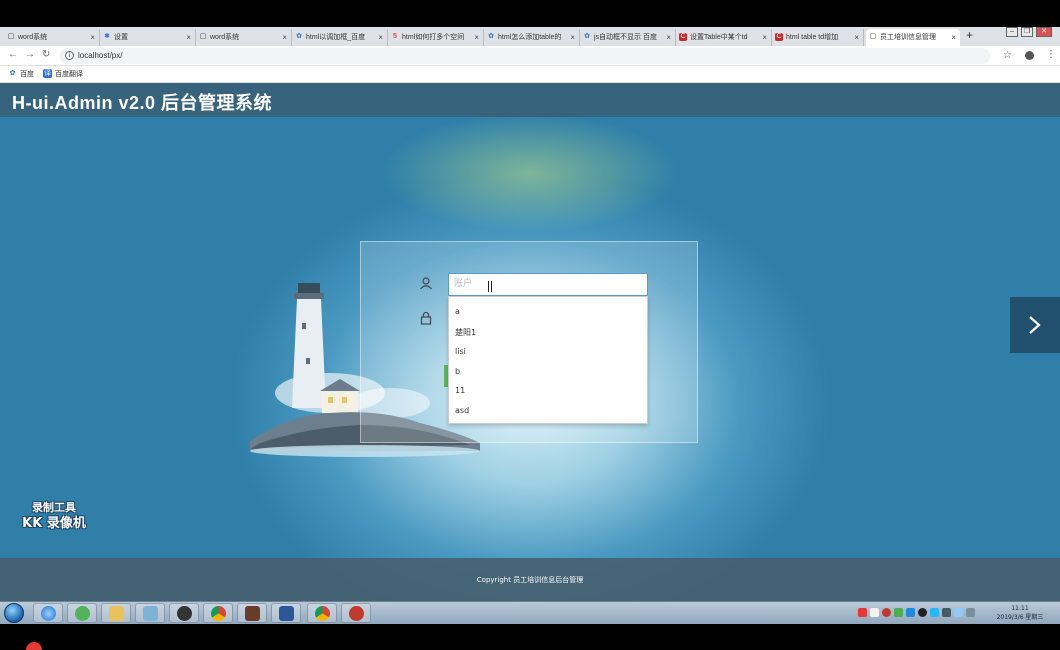 This screenshot has height=650, width=1060. Describe the element at coordinates (426, 318) in the screenshot. I see `lock-icon` at that location.